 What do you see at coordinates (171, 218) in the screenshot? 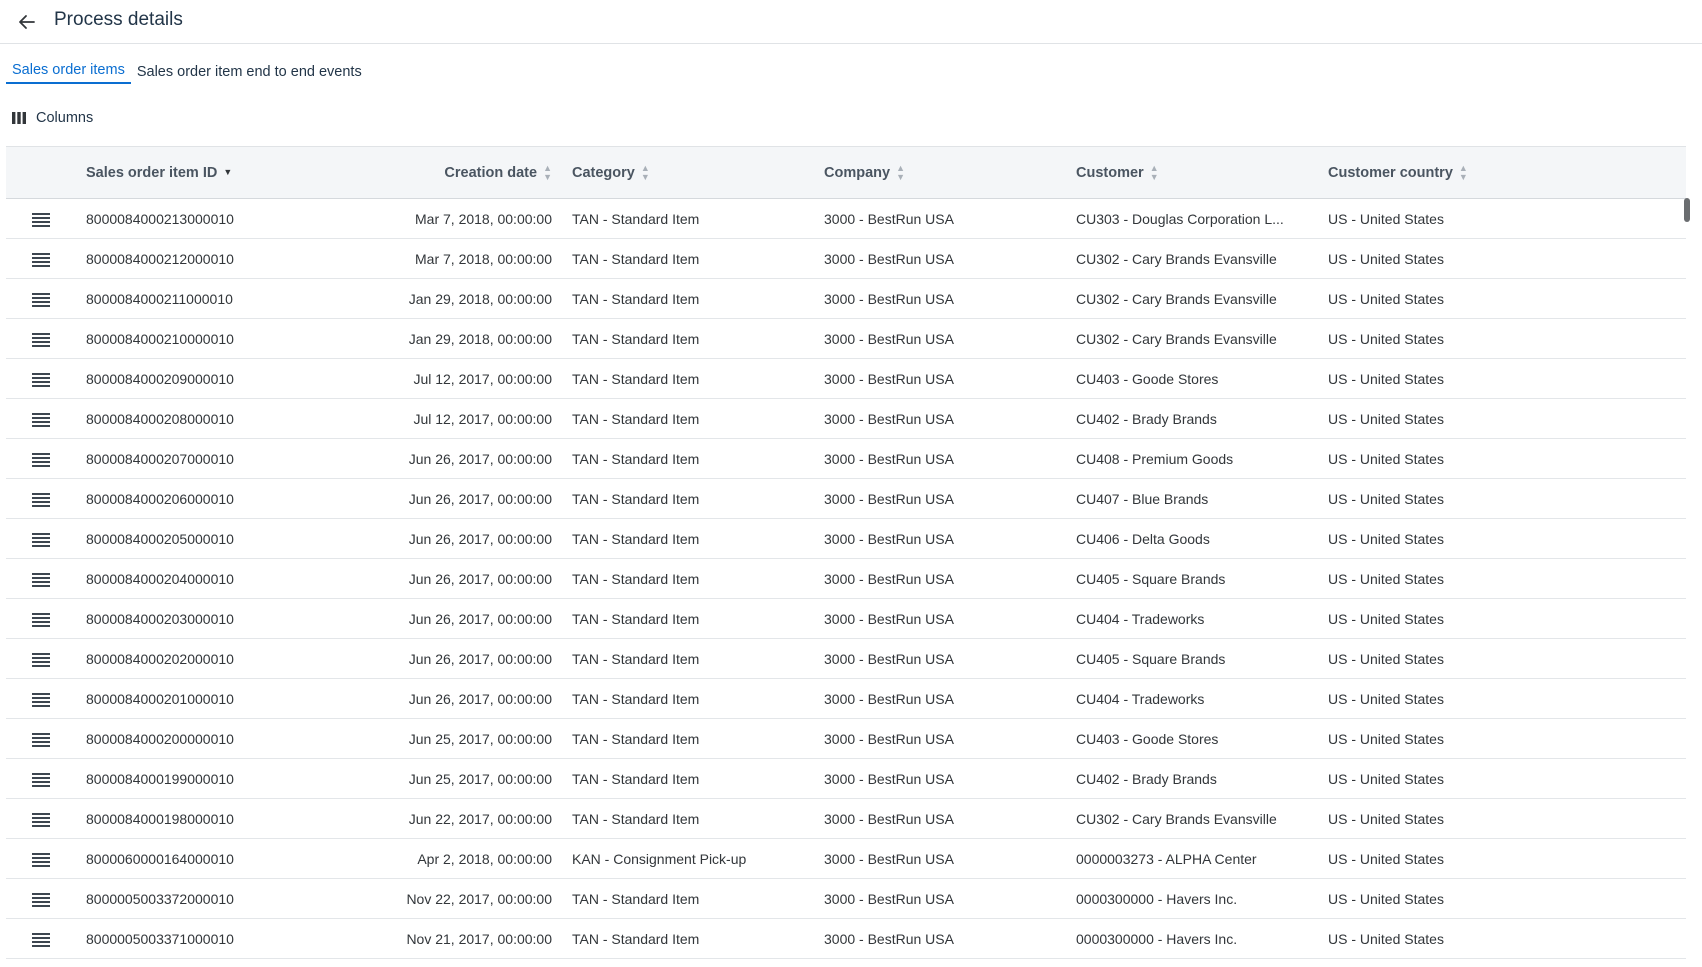
I see `cell-sales-order-item-id: 8000084000213000010` at bounding box center [171, 218].